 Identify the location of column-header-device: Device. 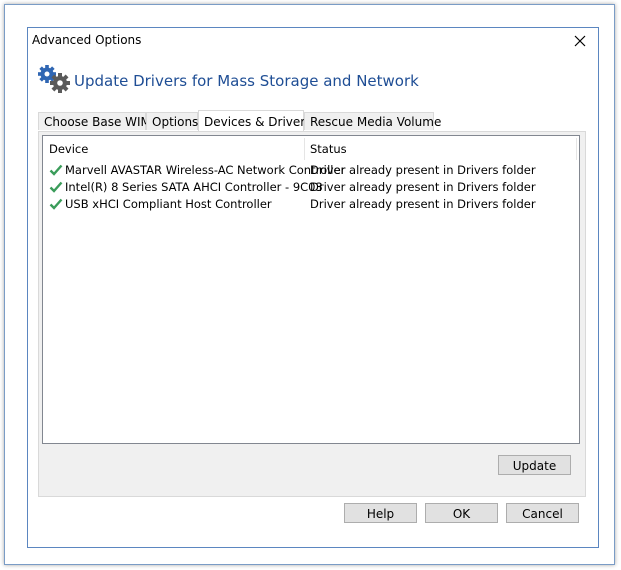
(68, 149).